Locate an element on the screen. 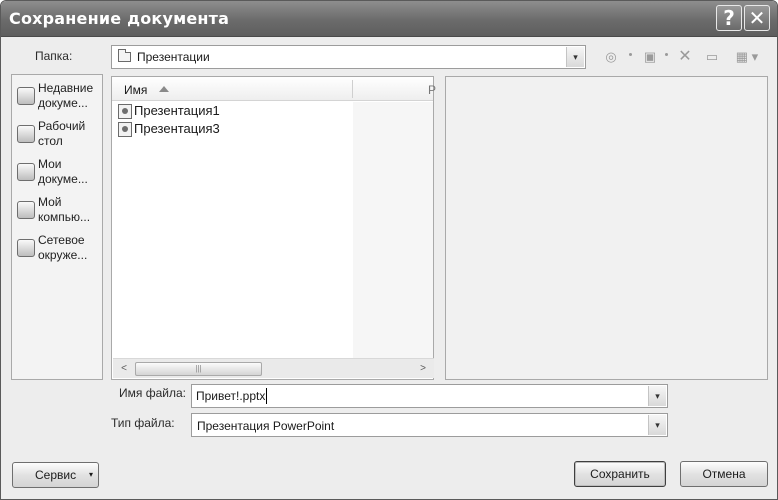  column-shade is located at coordinates (393, 230).